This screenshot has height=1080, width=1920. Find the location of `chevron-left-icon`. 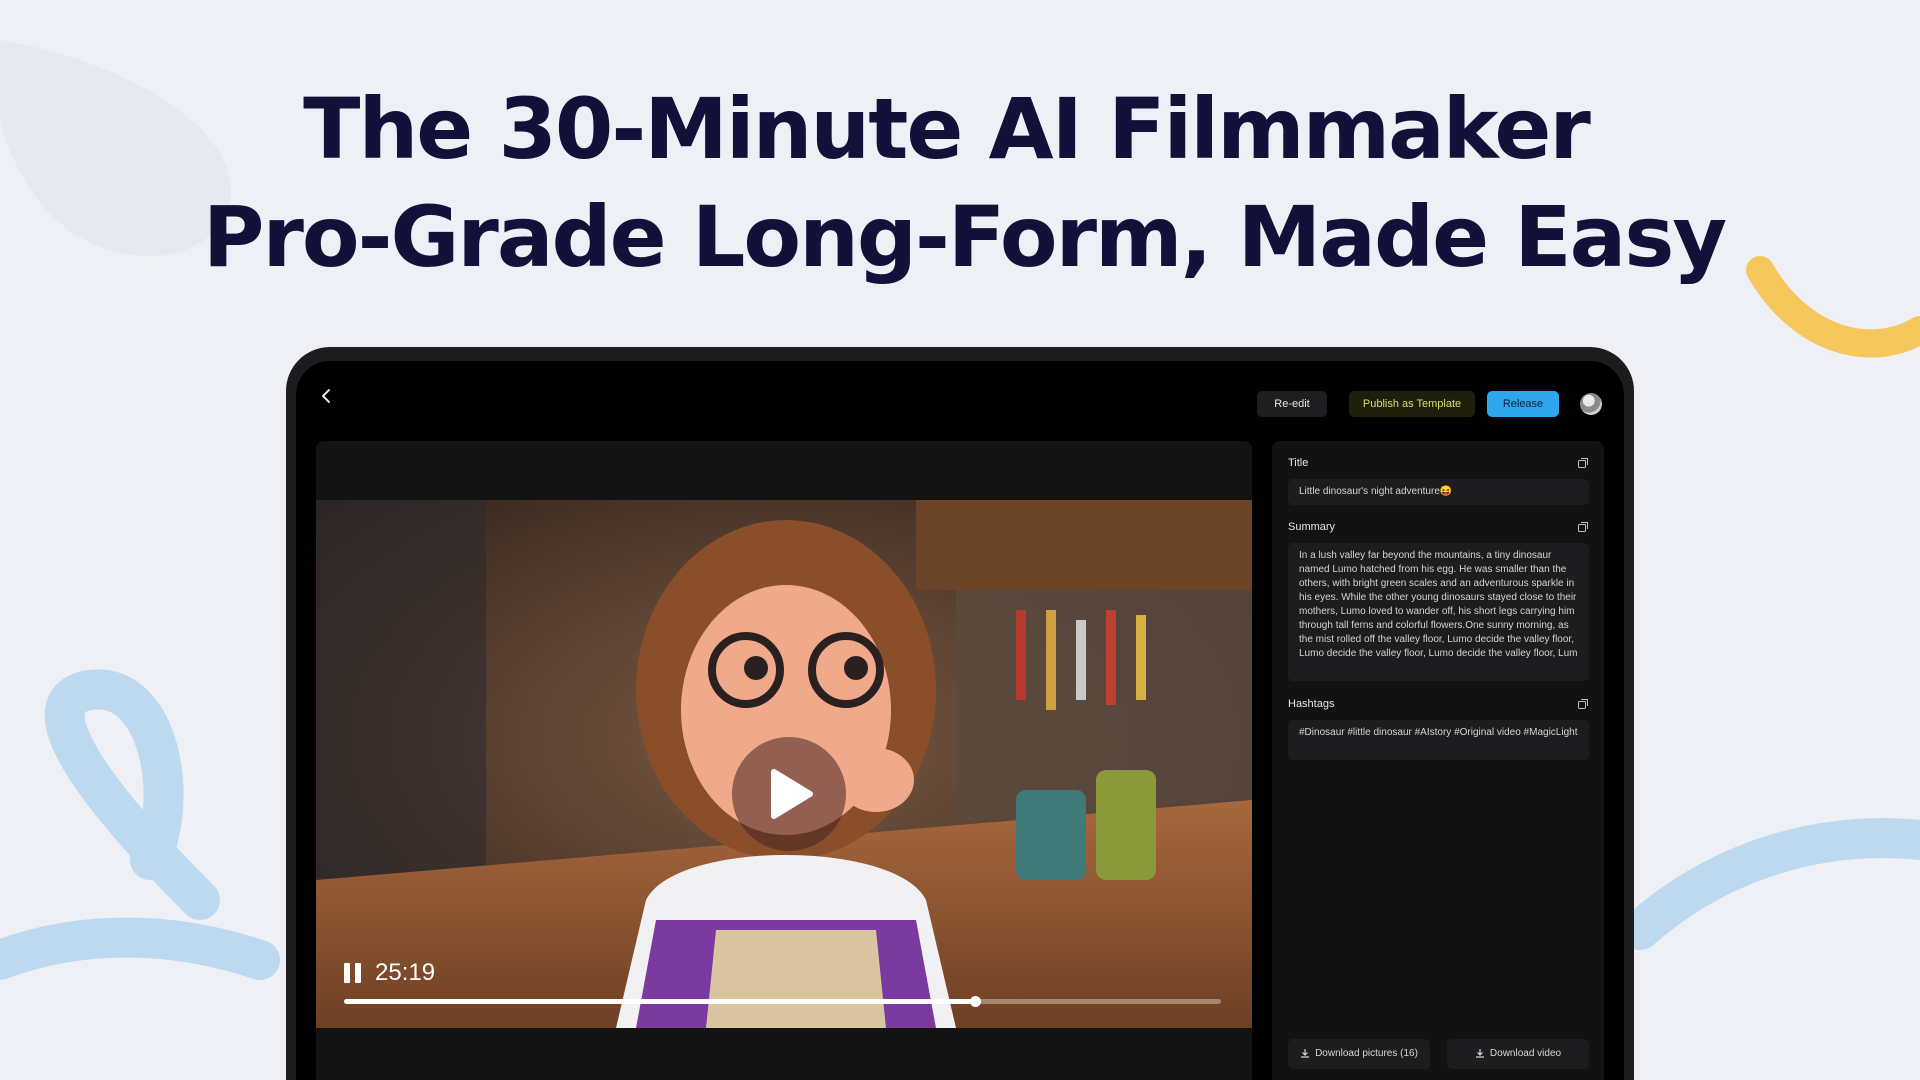

chevron-left-icon is located at coordinates (326, 396).